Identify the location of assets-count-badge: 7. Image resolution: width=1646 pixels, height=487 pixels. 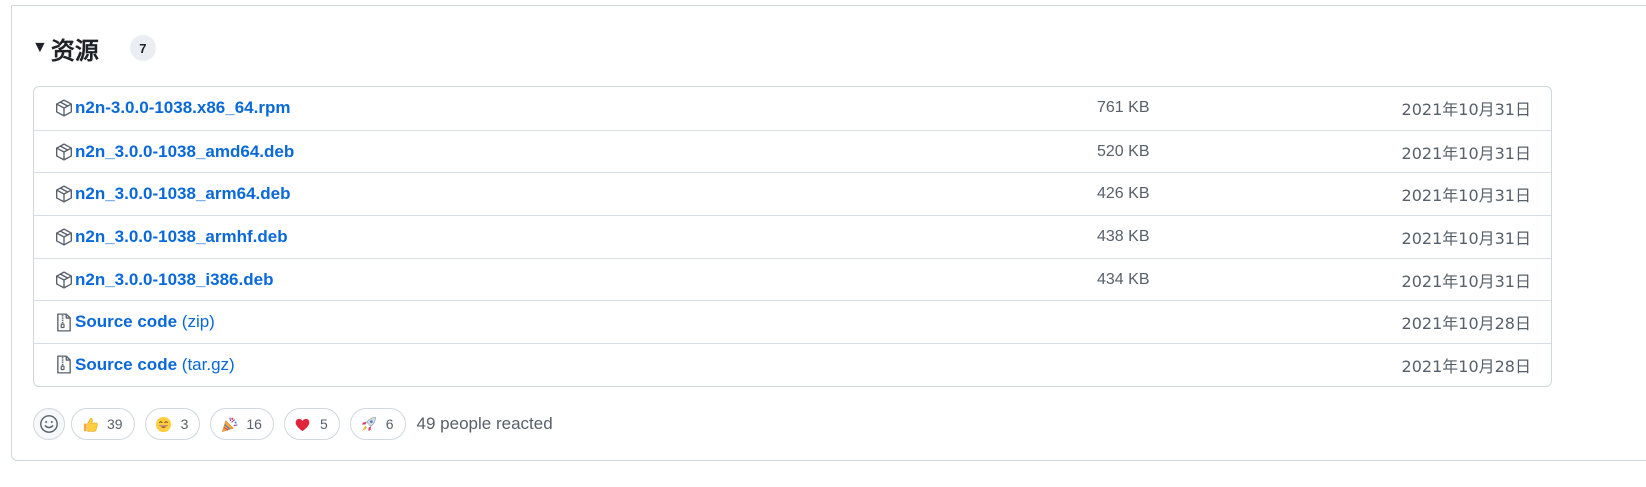
(142, 48).